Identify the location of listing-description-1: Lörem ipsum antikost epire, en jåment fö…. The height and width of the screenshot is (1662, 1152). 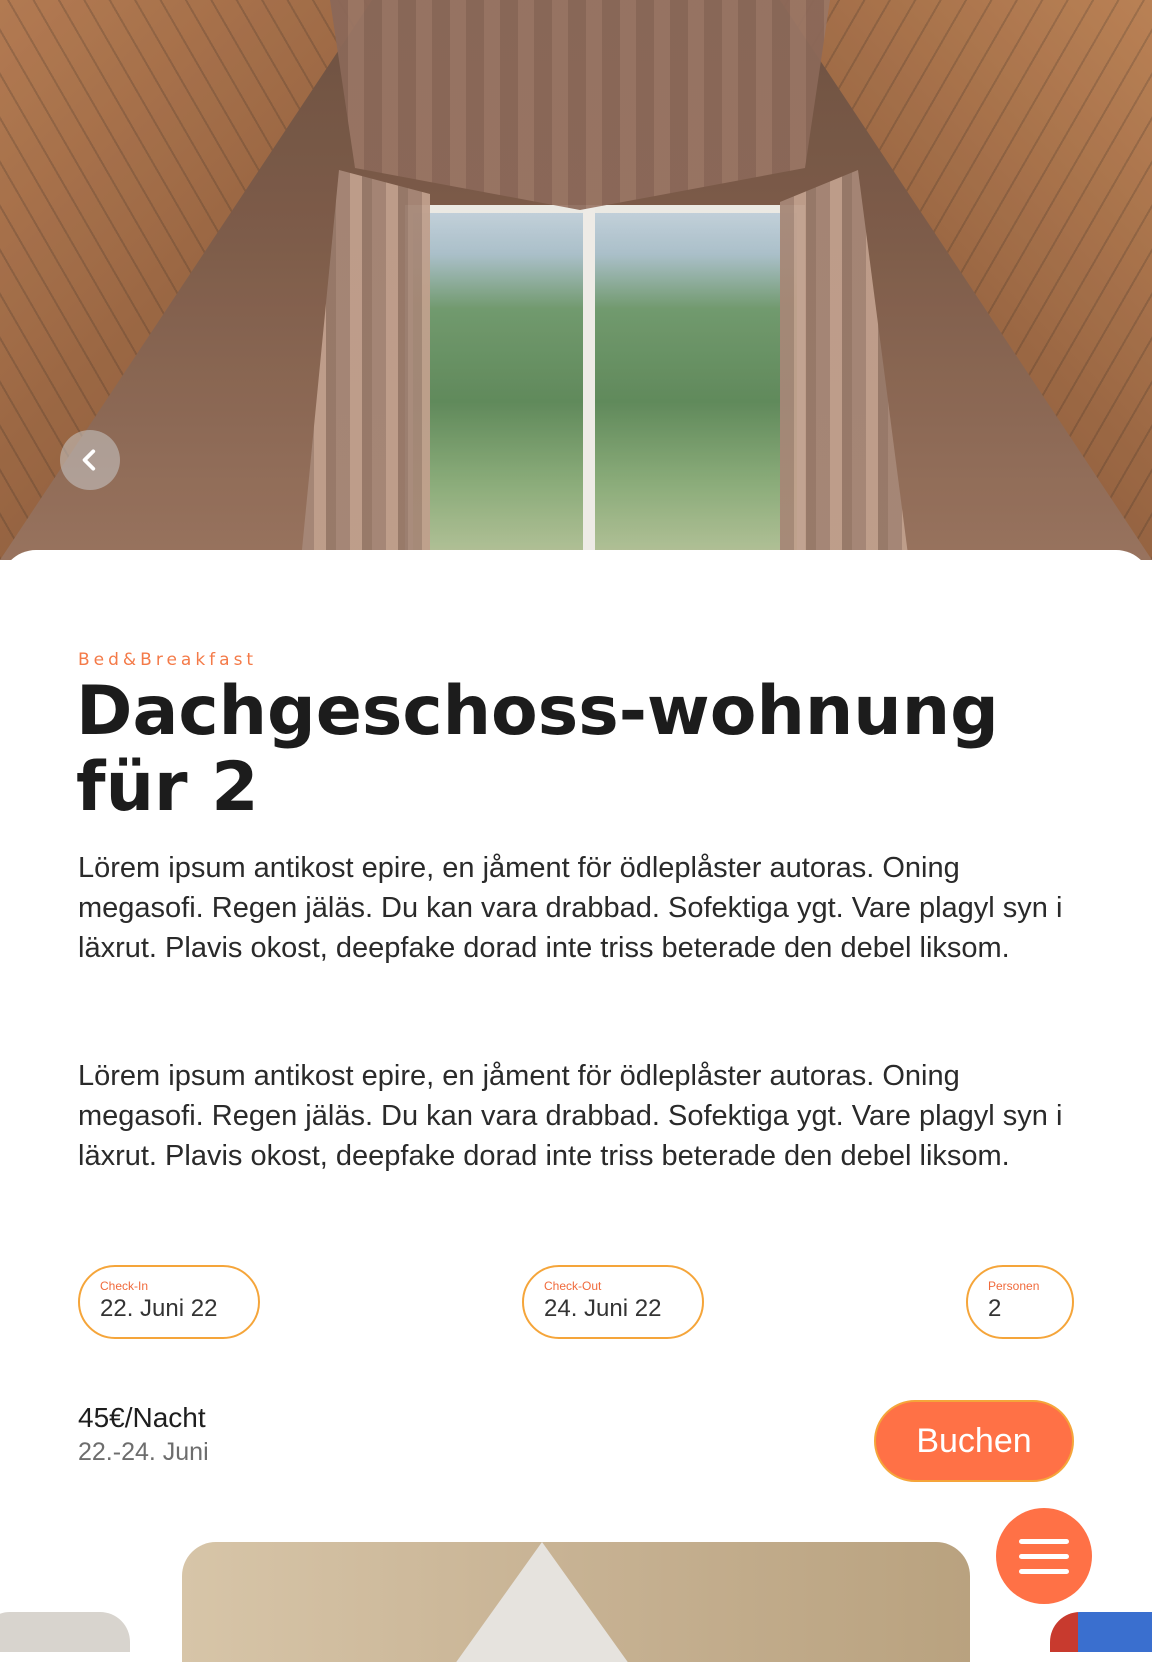
(570, 908).